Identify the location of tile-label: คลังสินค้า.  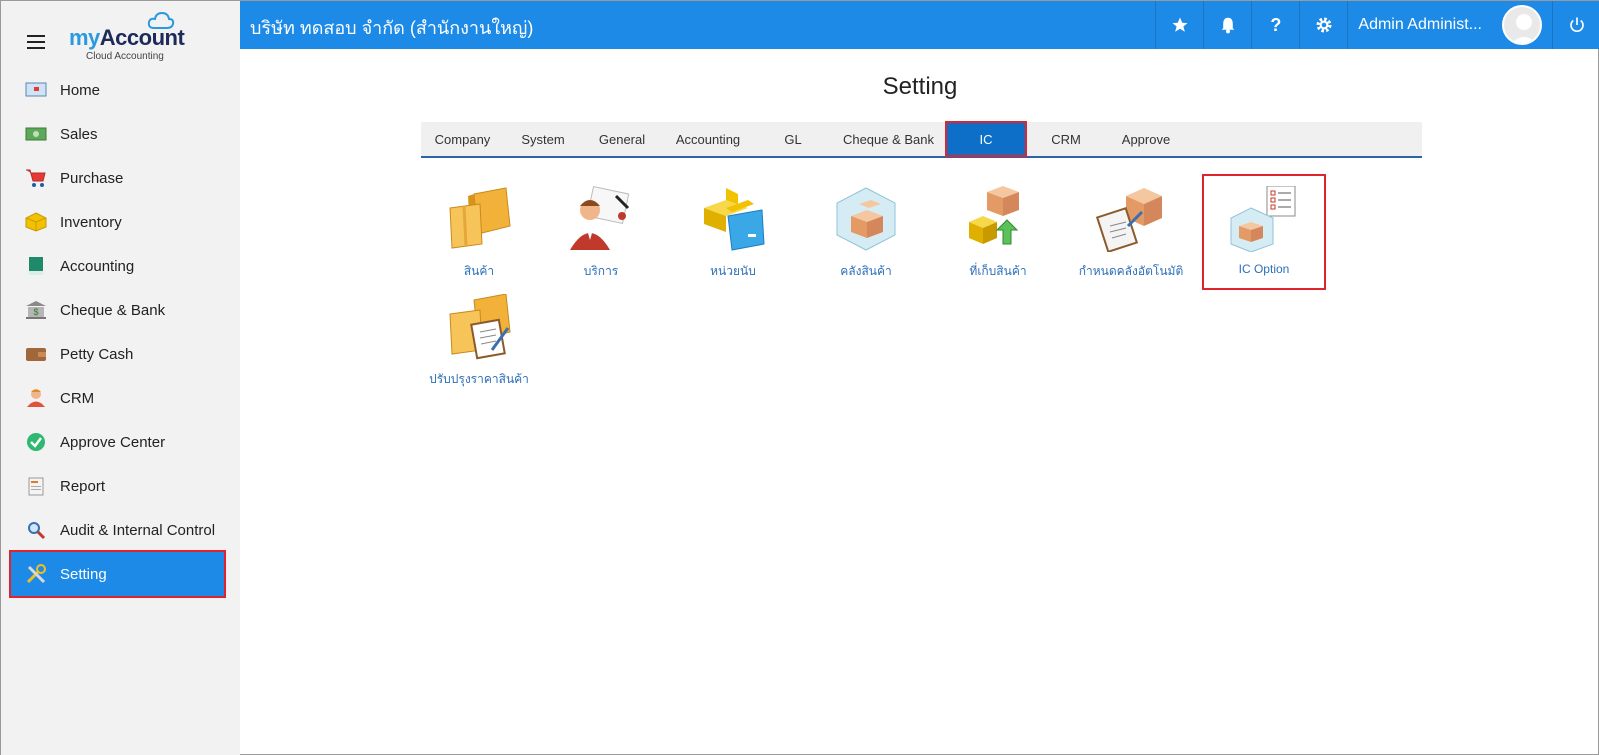
(866, 271).